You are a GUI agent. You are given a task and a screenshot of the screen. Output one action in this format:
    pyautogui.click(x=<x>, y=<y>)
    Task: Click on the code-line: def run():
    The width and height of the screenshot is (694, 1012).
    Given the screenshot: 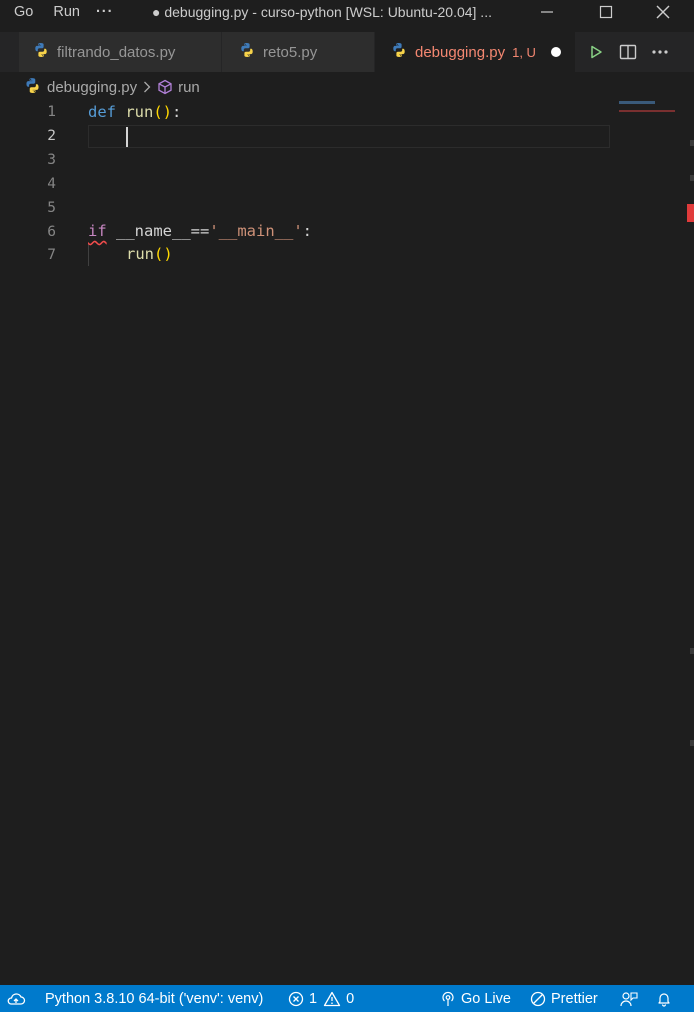 What is the action you would take?
    pyautogui.click(x=134, y=112)
    